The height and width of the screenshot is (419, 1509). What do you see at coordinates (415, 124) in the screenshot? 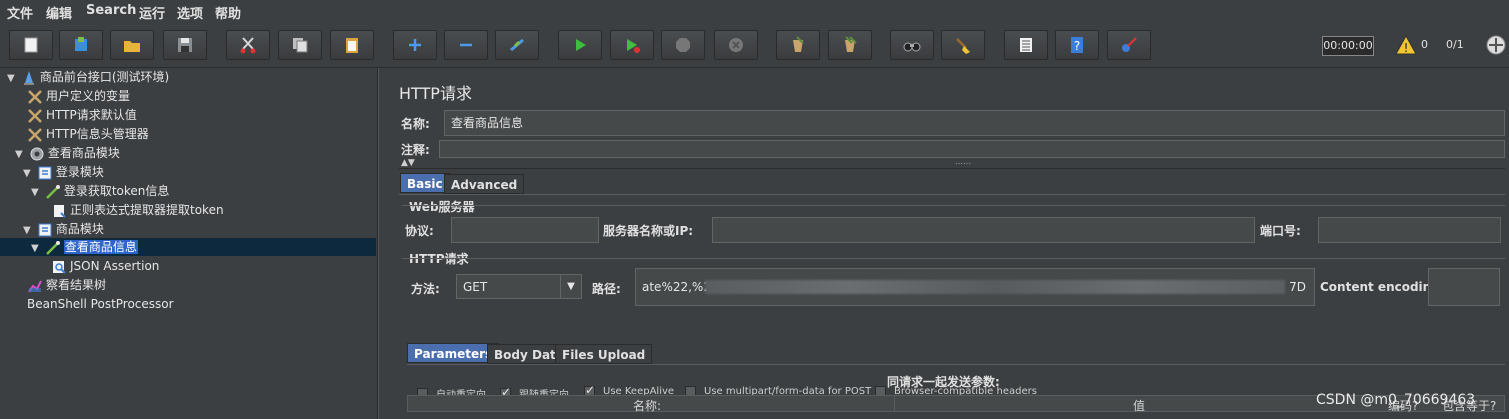
I see `name-label: 名称:` at bounding box center [415, 124].